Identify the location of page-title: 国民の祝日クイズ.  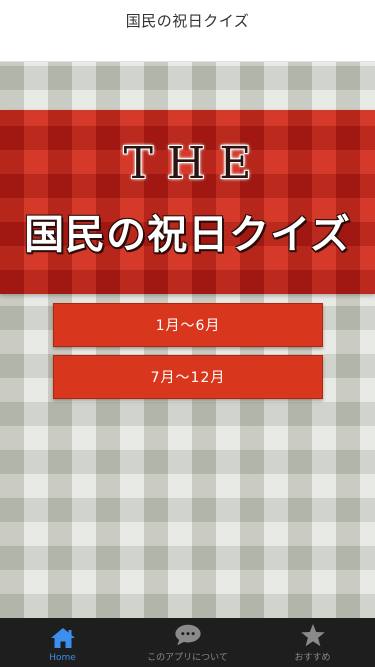
(187, 21).